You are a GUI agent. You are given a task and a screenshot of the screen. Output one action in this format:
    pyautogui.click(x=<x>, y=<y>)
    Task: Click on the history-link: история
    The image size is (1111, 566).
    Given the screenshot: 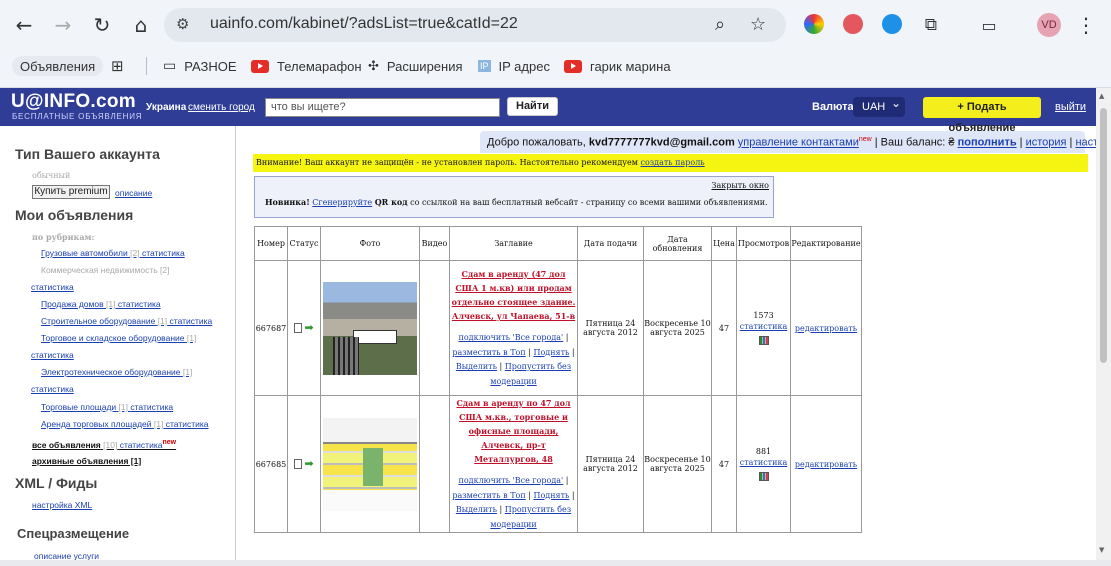 What is the action you would take?
    pyautogui.click(x=1046, y=143)
    